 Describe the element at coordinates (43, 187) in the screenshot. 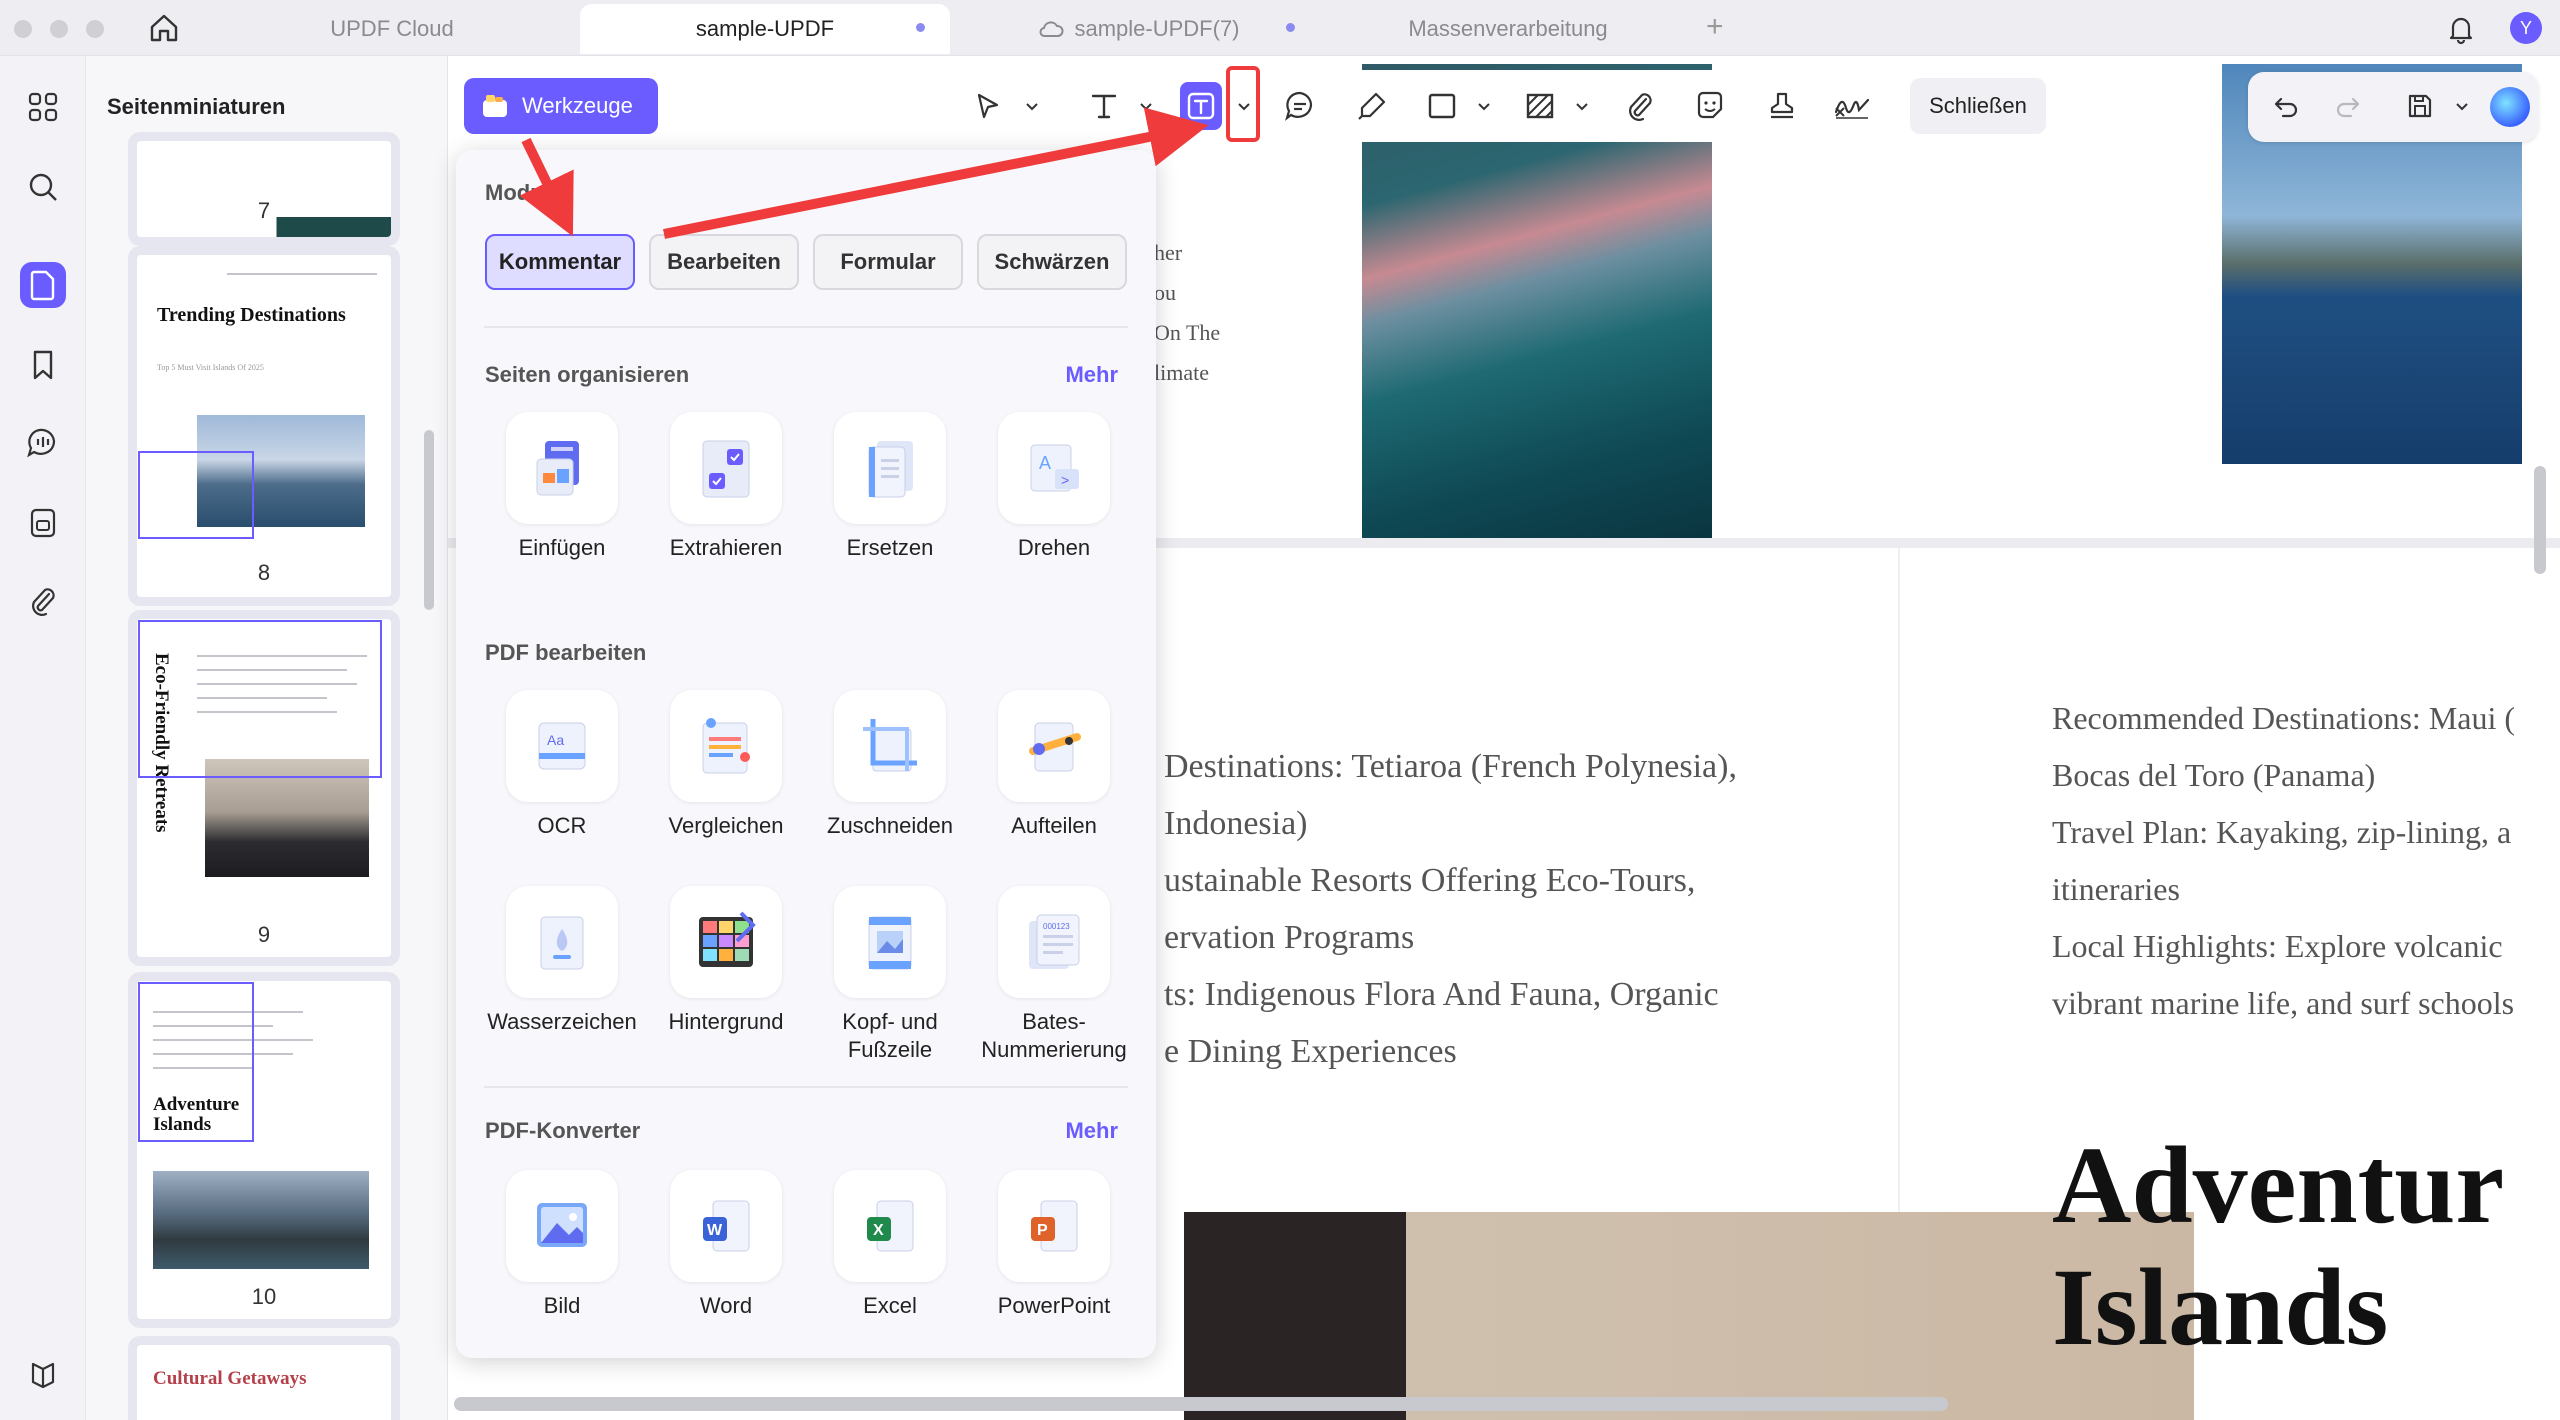

I see `search-icon` at that location.